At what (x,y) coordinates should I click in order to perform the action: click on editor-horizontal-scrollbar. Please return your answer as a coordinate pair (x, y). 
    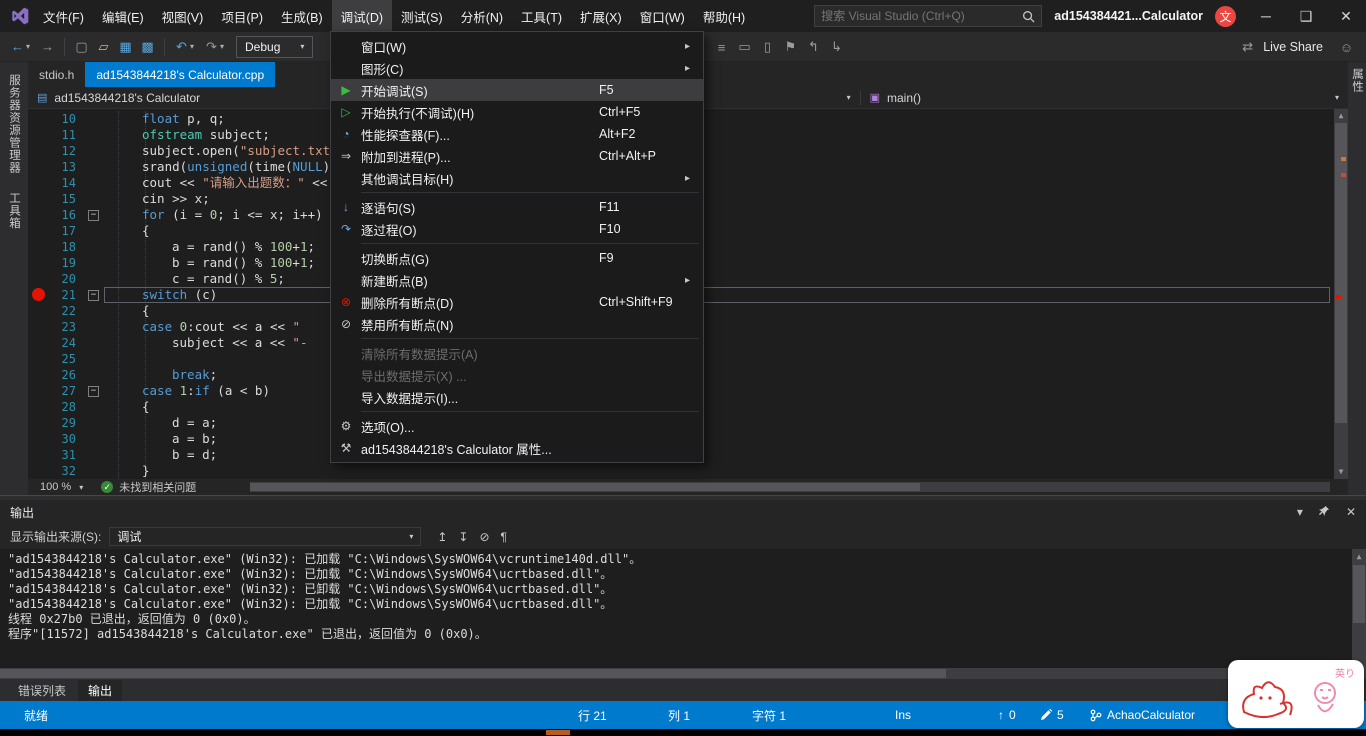
    Looking at the image, I should click on (790, 487).